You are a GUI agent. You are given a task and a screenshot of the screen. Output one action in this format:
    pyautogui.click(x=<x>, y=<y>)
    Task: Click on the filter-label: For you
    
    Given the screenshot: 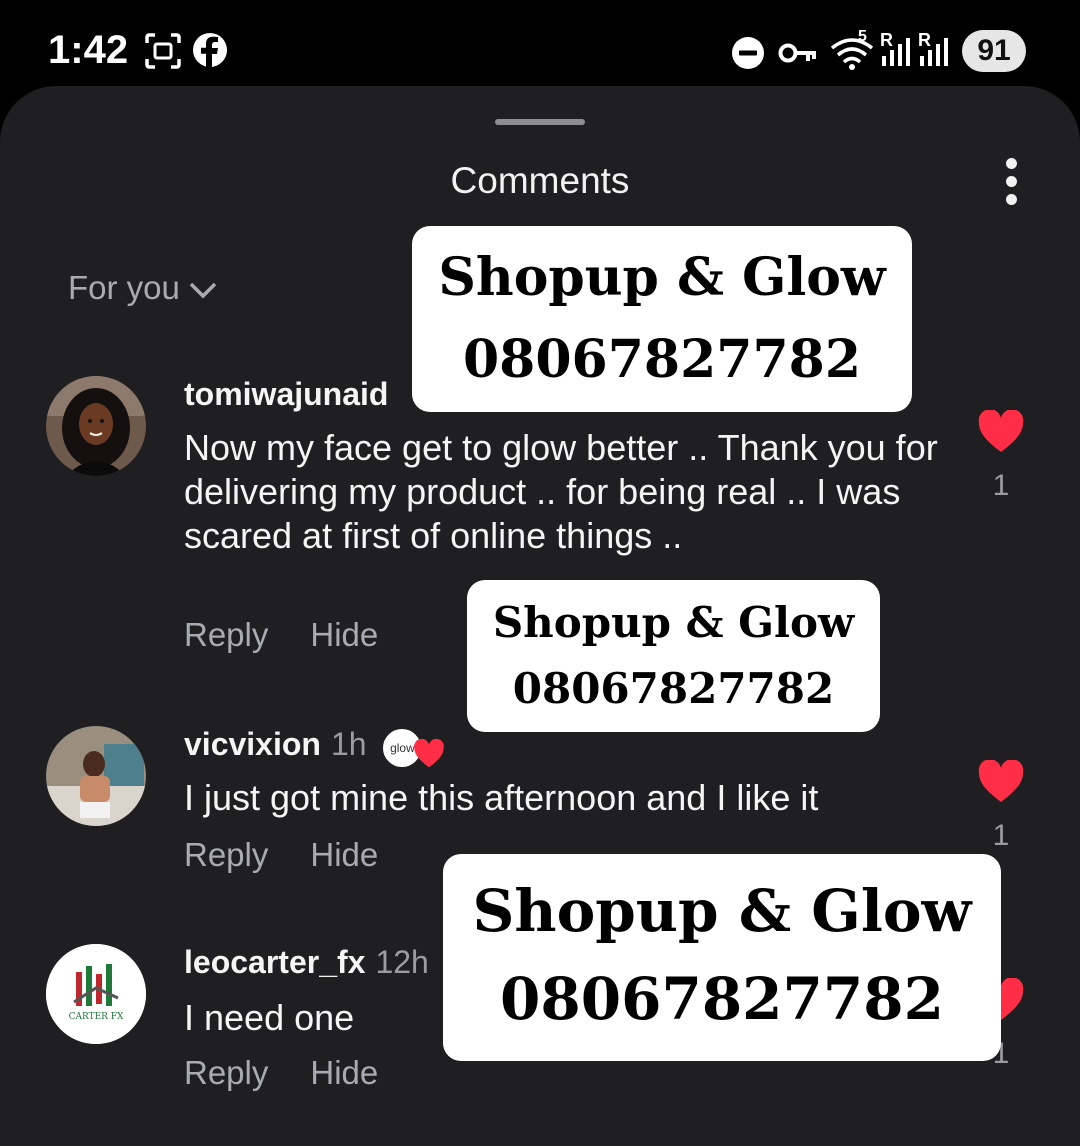 What is the action you would take?
    pyautogui.click(x=124, y=287)
    